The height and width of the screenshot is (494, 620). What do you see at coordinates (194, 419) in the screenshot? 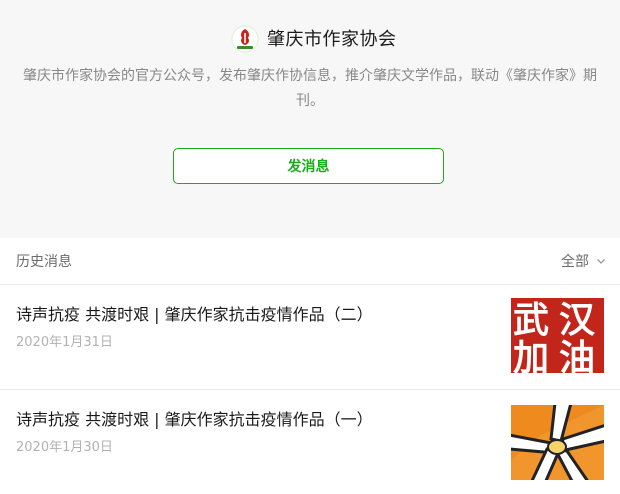
I see `article-title: 诗声抗疫 共渡时艰 | 肇庆作家抗击疫情作品（一）` at bounding box center [194, 419].